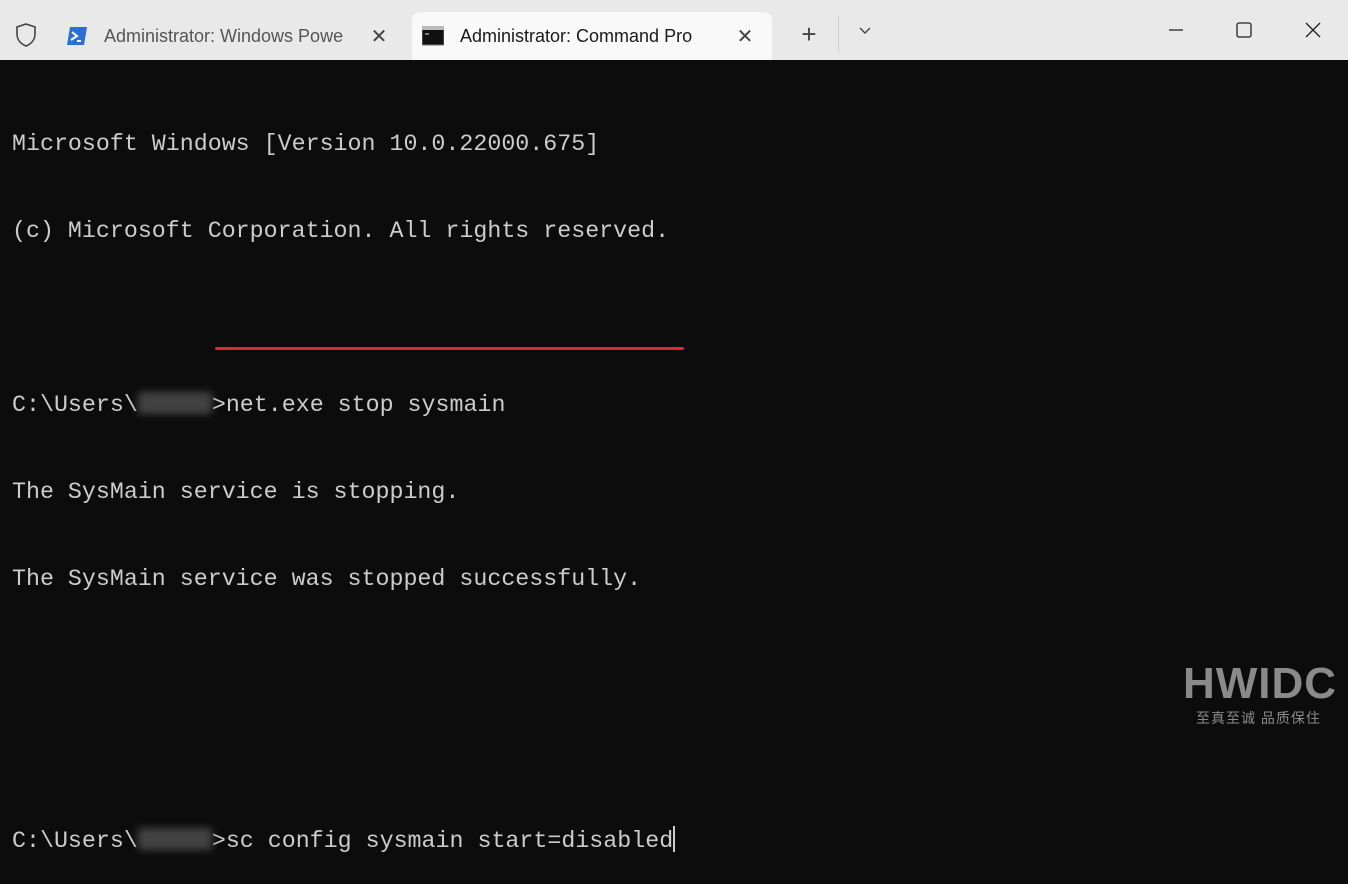 The image size is (1348, 884). Describe the element at coordinates (365, 405) in the screenshot. I see `command-text: net.exe stop sysmain` at that location.